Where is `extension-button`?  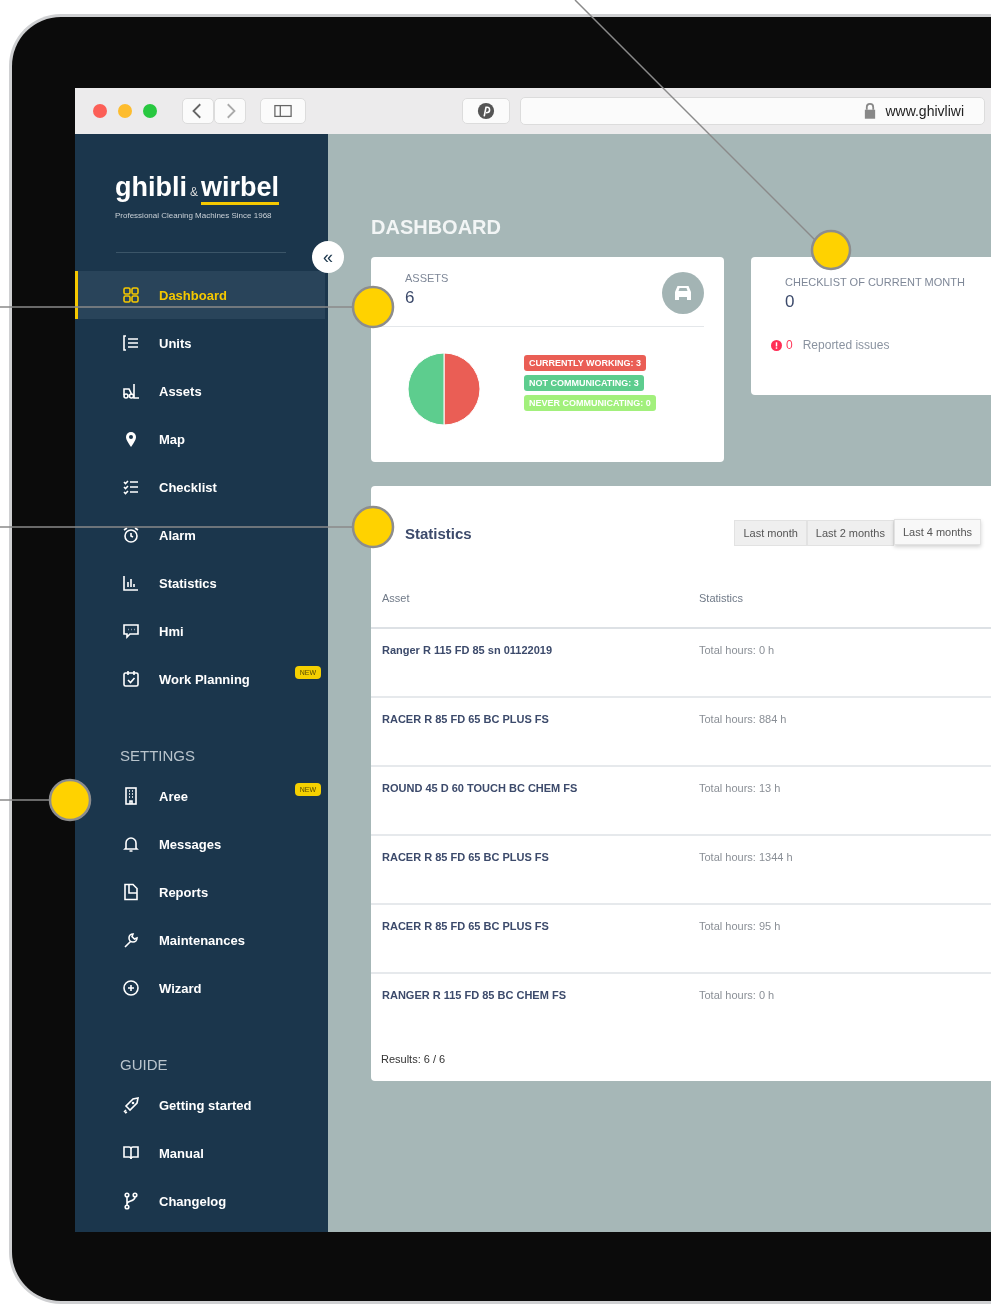 extension-button is located at coordinates (486, 111).